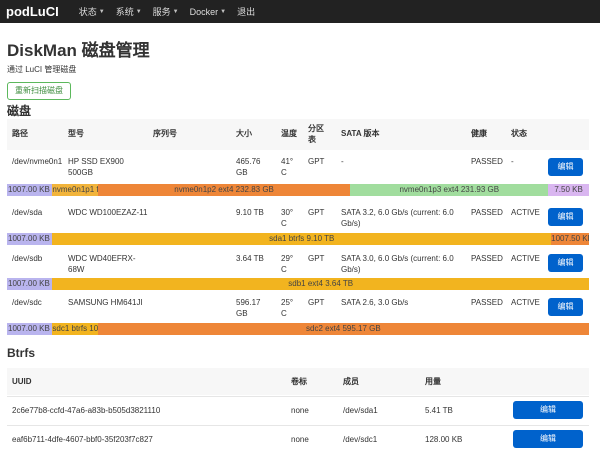  I want to click on header-sata: SATA 版本, so click(360, 133).